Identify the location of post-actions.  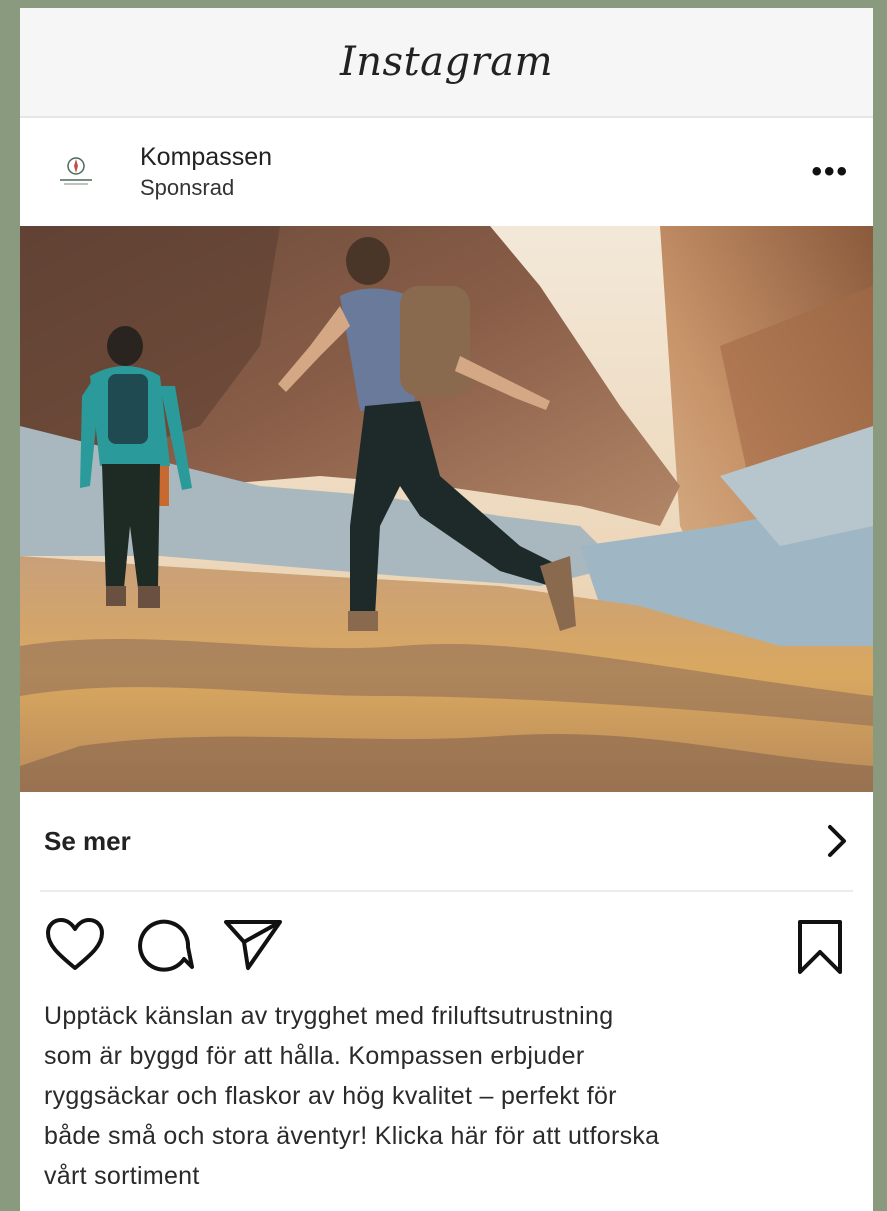
(446, 944).